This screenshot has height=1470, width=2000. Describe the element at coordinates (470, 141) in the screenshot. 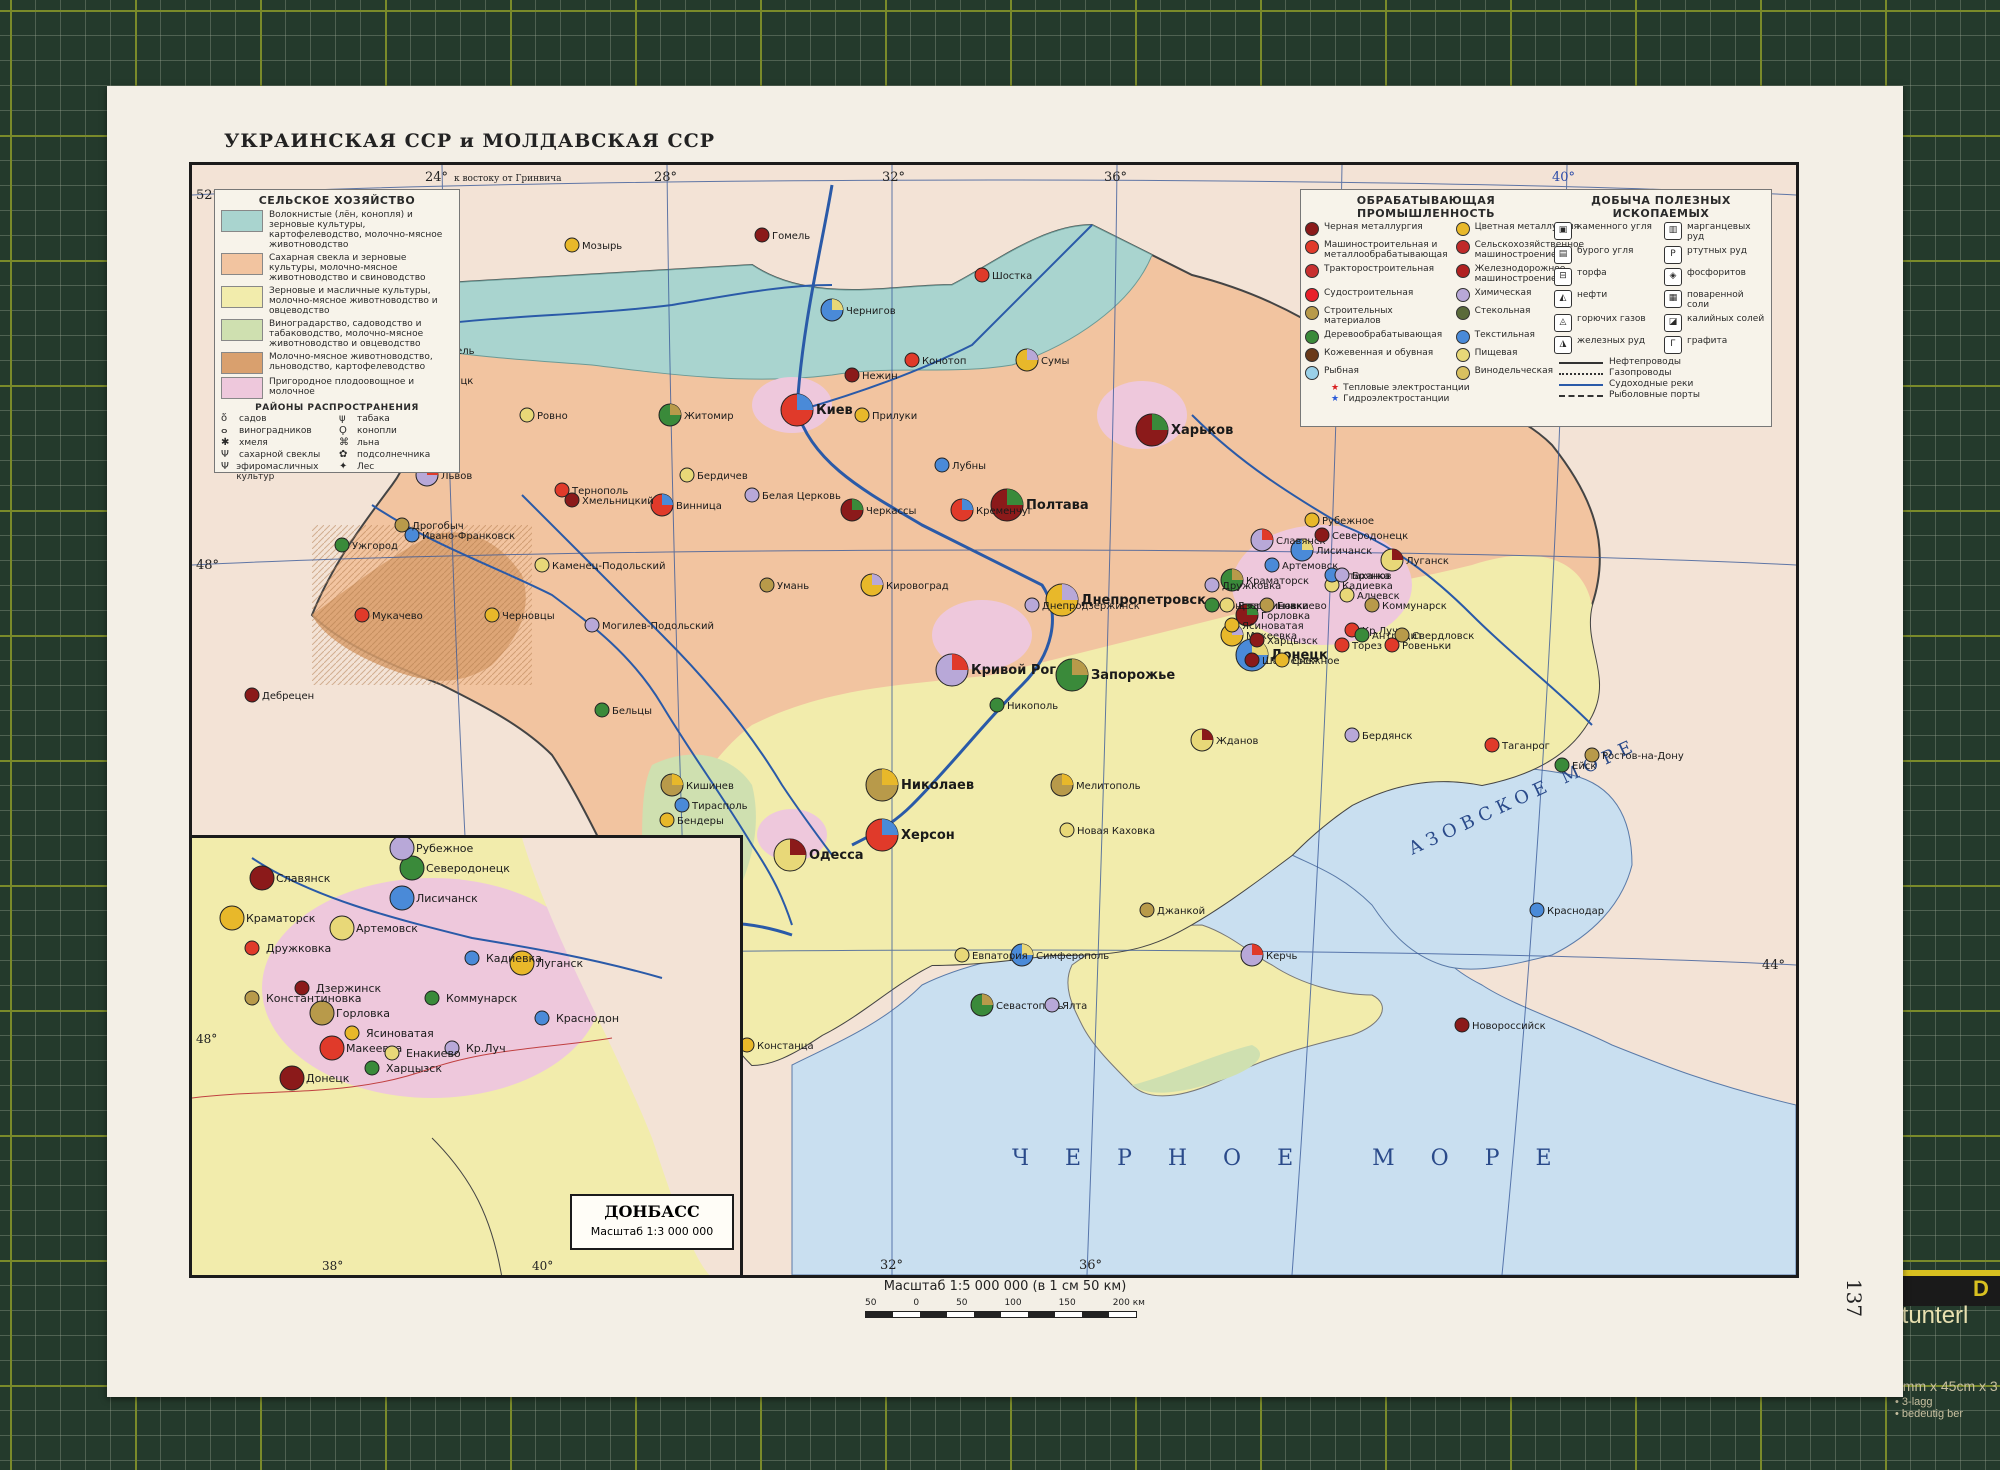

I see `page-title: УКРАИНСКАЯ ССР и МОЛДАВСКАЯ ССР` at that location.